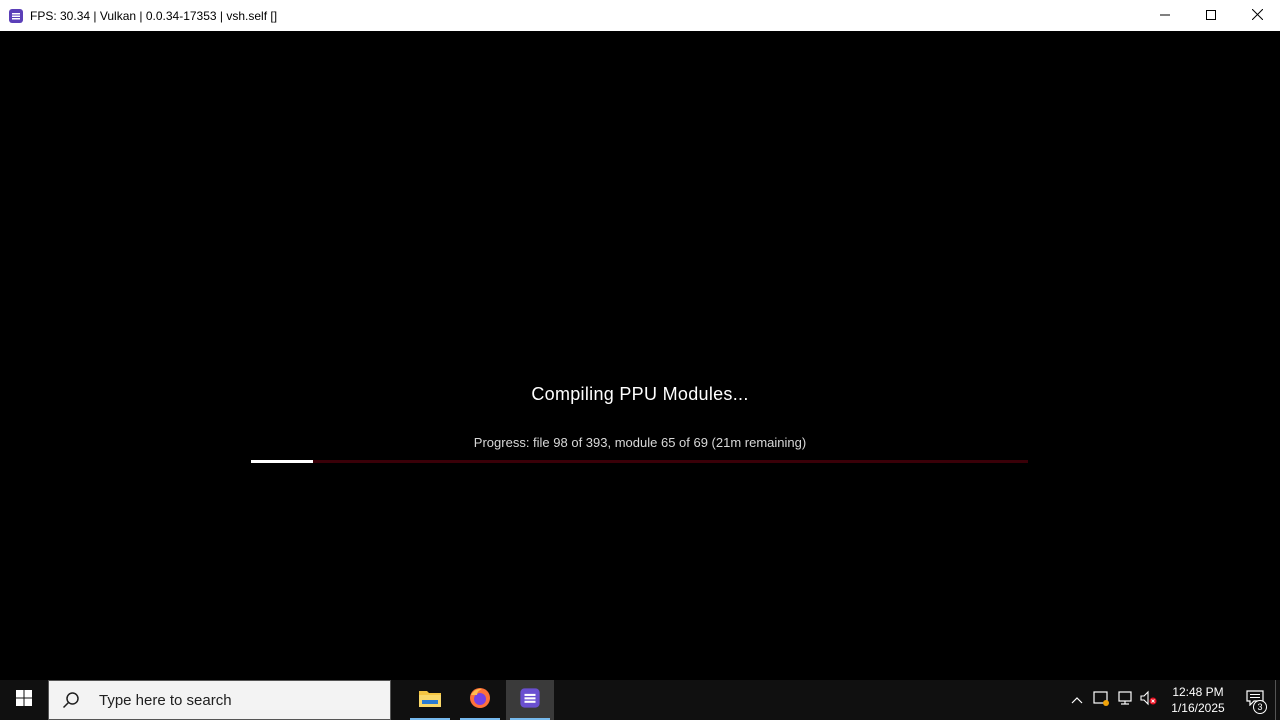 The height and width of the screenshot is (720, 1280). I want to click on tray-volume-button, so click(1149, 700).